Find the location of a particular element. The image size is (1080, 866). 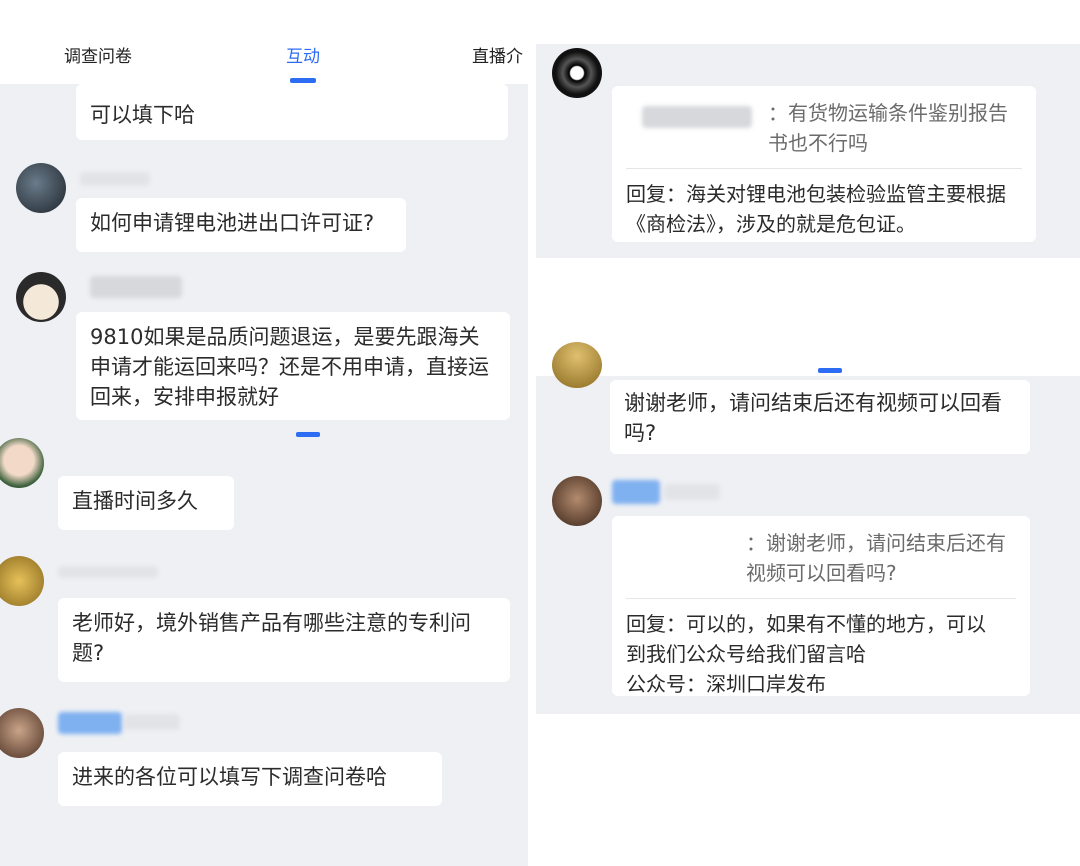

tab-interact: 互动 is located at coordinates (303, 54).